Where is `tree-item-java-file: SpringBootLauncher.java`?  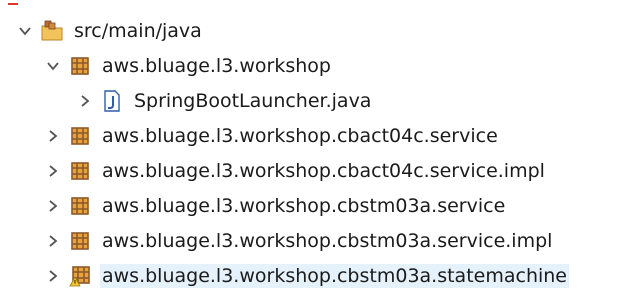
tree-item-java-file: SpringBootLauncher.java is located at coordinates (223, 101).